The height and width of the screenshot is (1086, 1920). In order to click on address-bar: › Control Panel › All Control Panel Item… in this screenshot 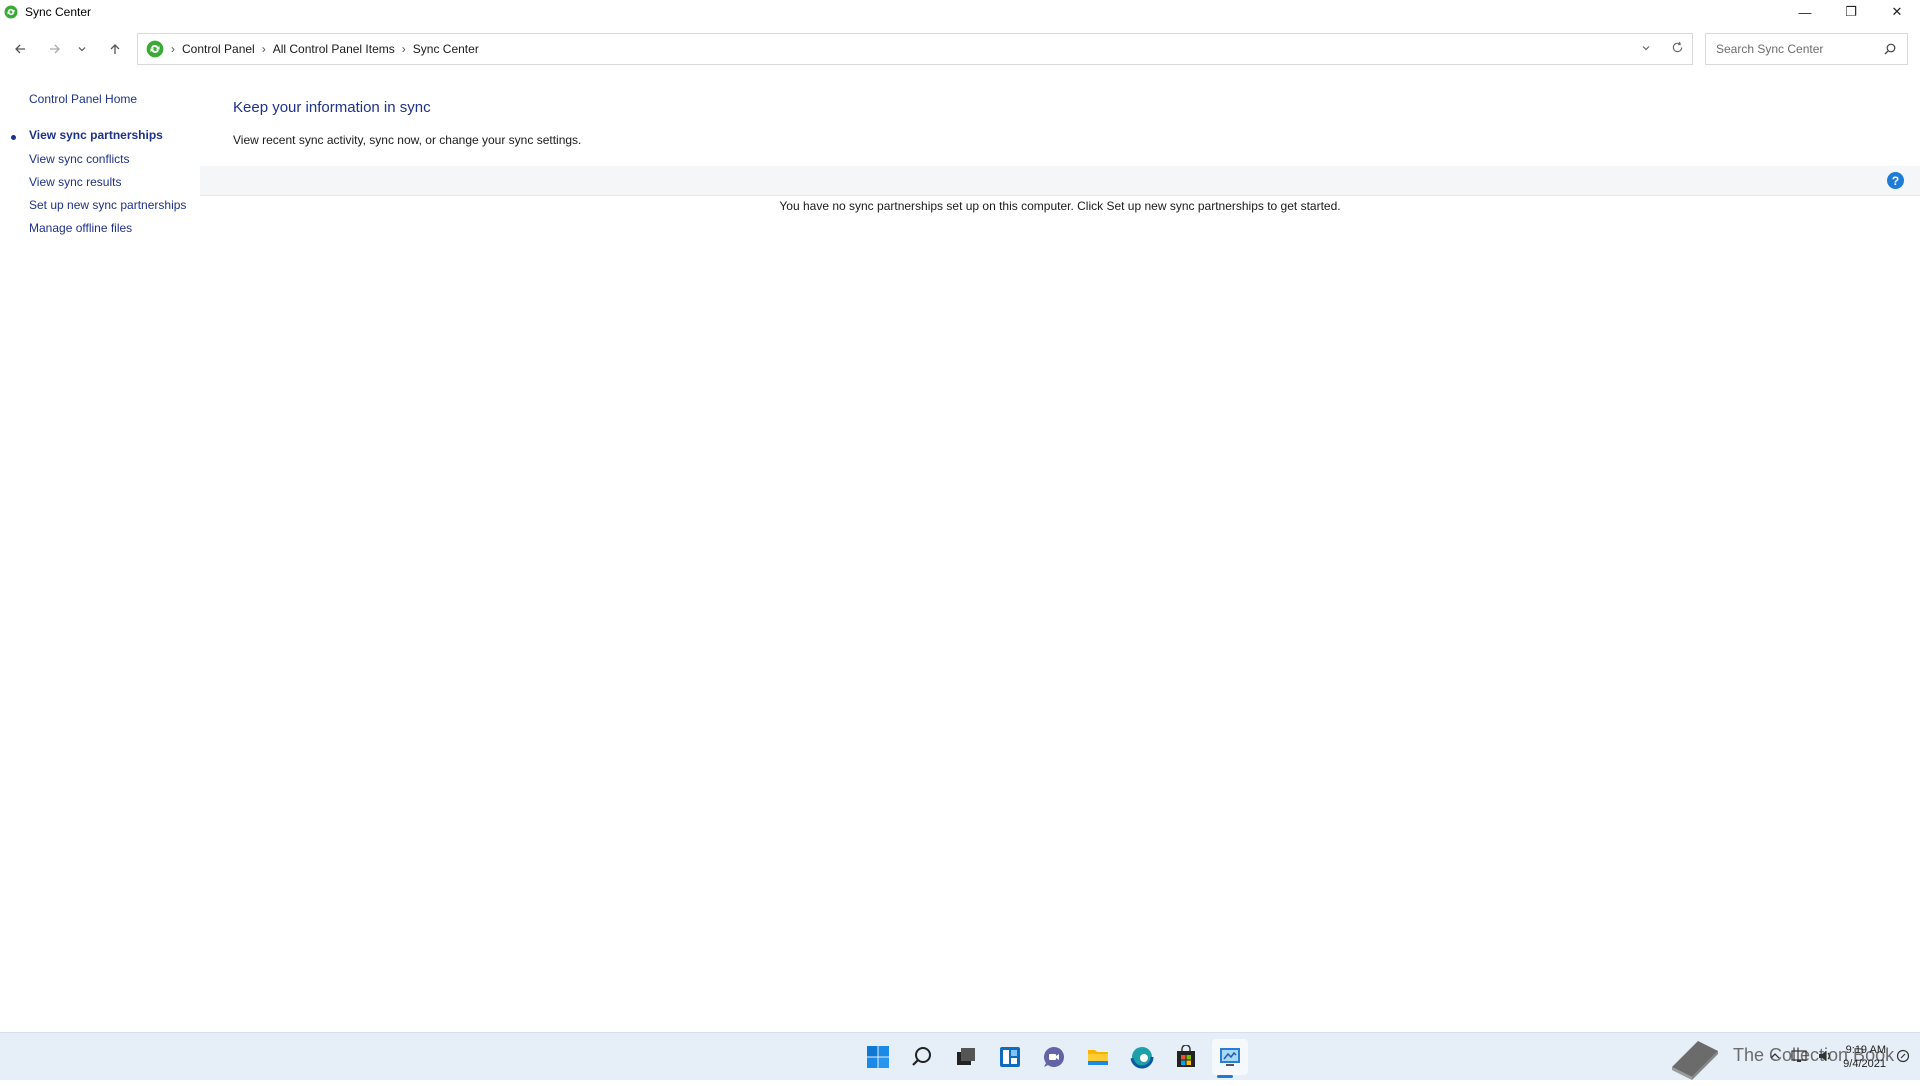, I will do `click(915, 49)`.